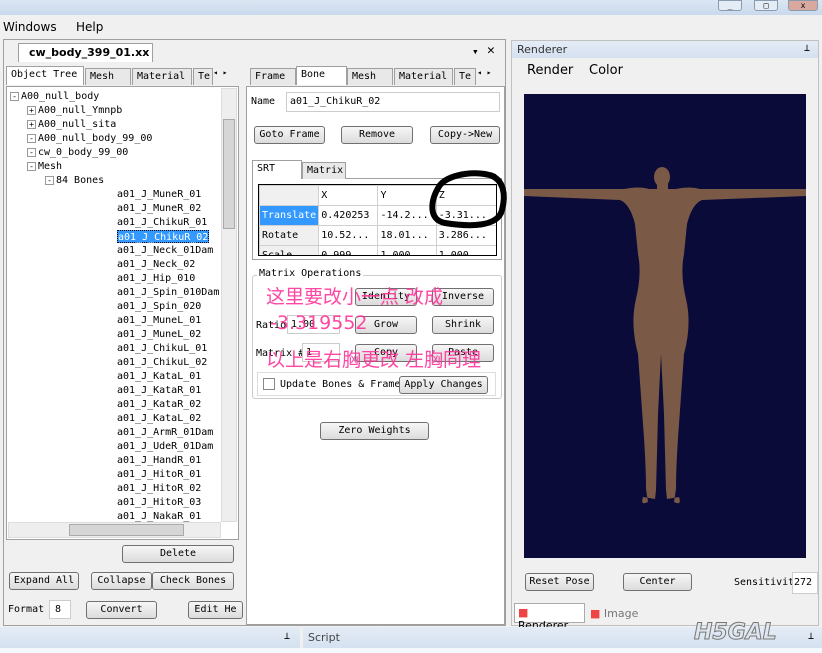 The width and height of the screenshot is (822, 653). I want to click on center-button: Center, so click(657, 582).